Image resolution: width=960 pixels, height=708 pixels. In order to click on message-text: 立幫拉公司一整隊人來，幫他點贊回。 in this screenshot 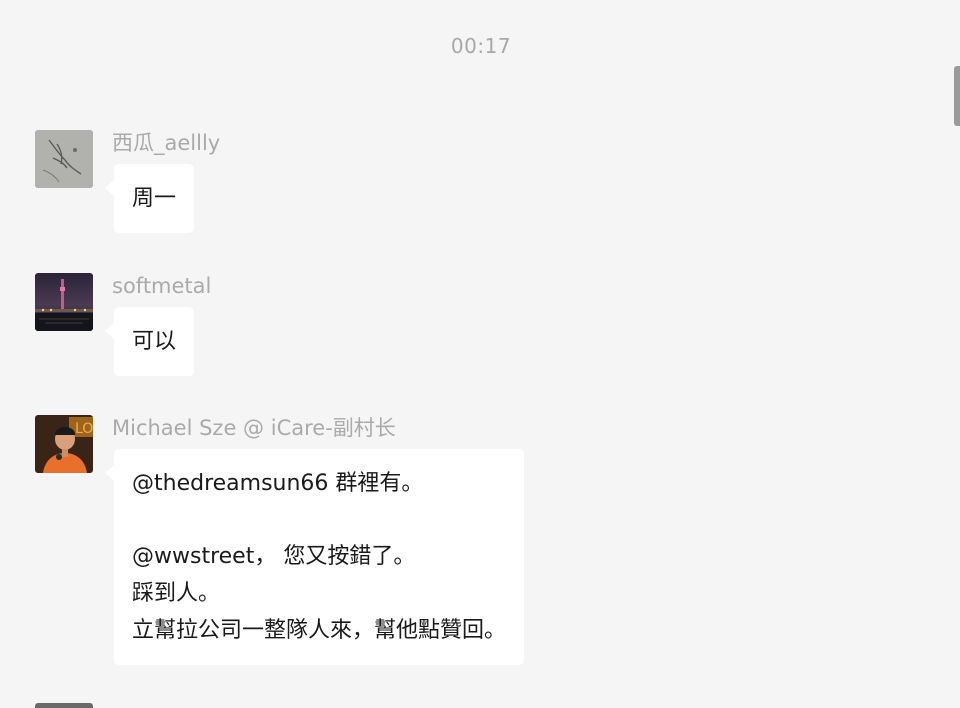, I will do `click(319, 630)`.